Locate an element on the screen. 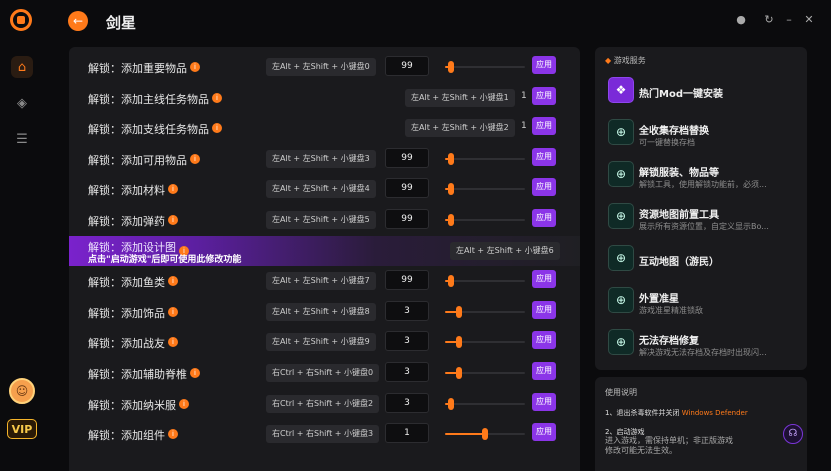 The height and width of the screenshot is (471, 831). hotkey-button: 右Ctrl + 右Shift + 小键盘0 is located at coordinates (323, 373).